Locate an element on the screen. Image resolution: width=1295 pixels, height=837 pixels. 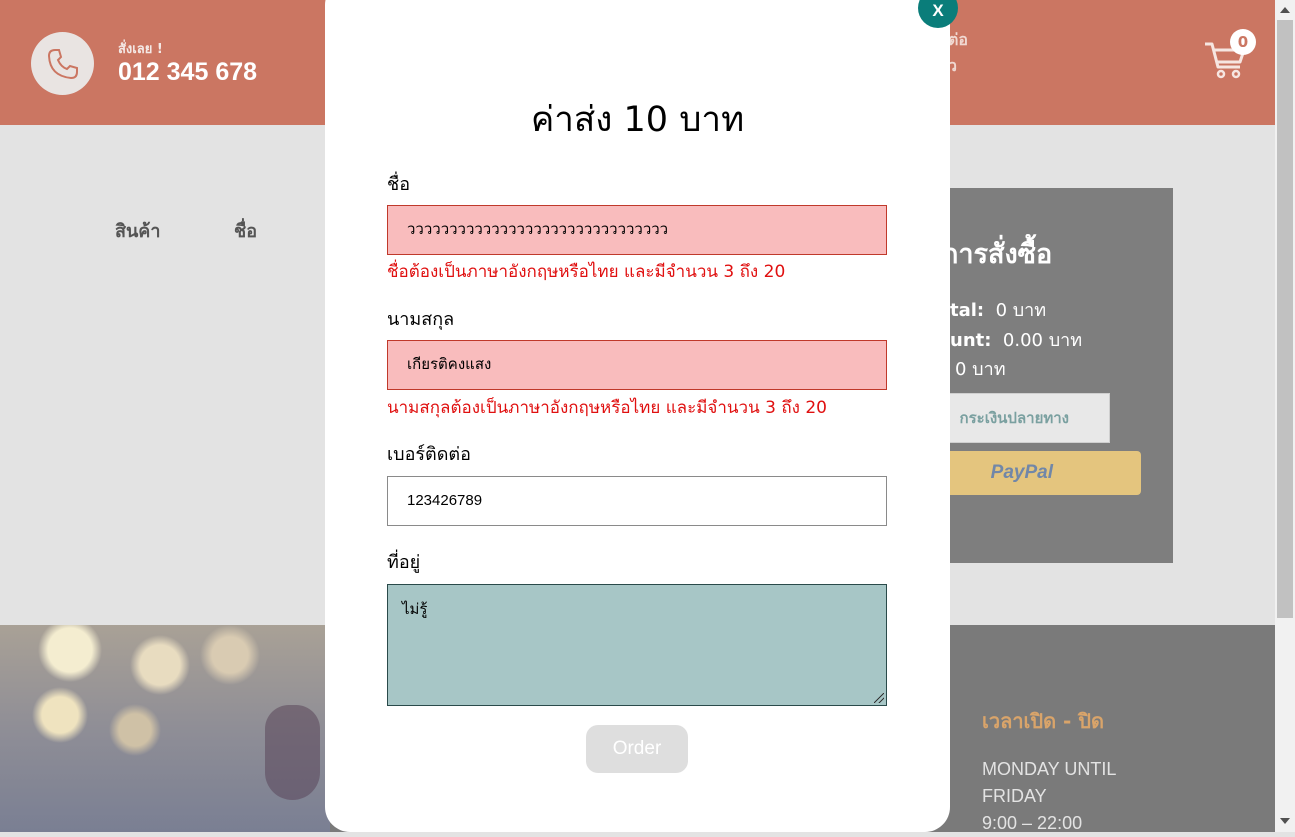
address-value: ไม่รู้ is located at coordinates (415, 609).